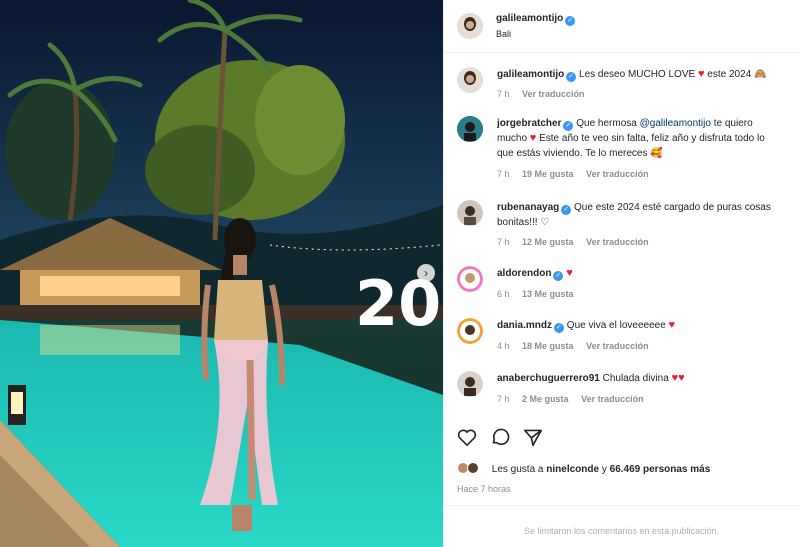 This screenshot has width=800, height=547. Describe the element at coordinates (622, 26) in the screenshot. I see `post-header: galileamontijo ✓ Bali` at that location.